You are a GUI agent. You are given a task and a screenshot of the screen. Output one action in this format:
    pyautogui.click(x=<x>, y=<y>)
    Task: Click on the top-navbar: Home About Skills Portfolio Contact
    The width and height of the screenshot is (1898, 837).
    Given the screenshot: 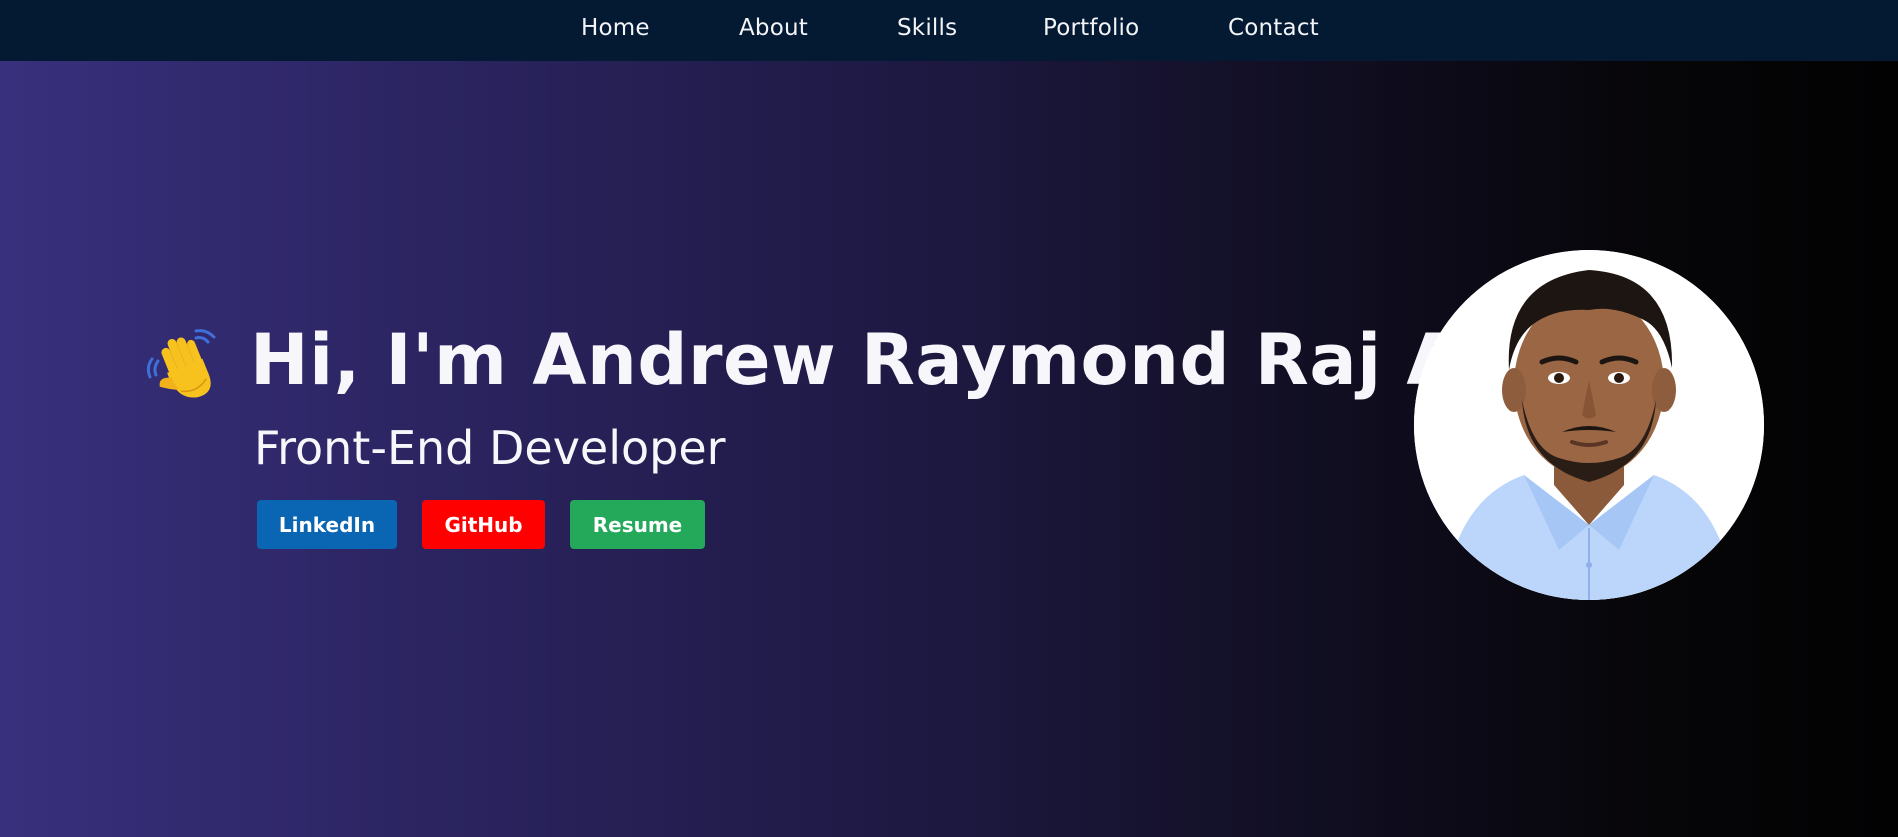 What is the action you would take?
    pyautogui.click(x=949, y=30)
    